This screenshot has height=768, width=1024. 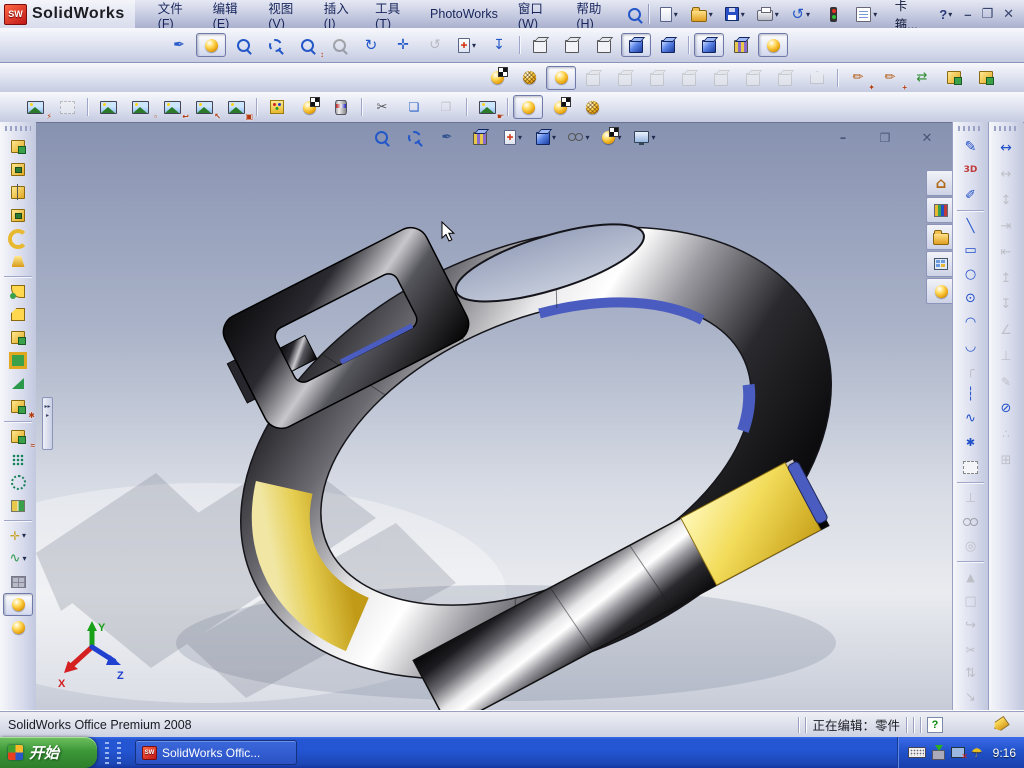 What do you see at coordinates (414, 137) in the screenshot?
I see `hud-zoom-area-icon` at bounding box center [414, 137].